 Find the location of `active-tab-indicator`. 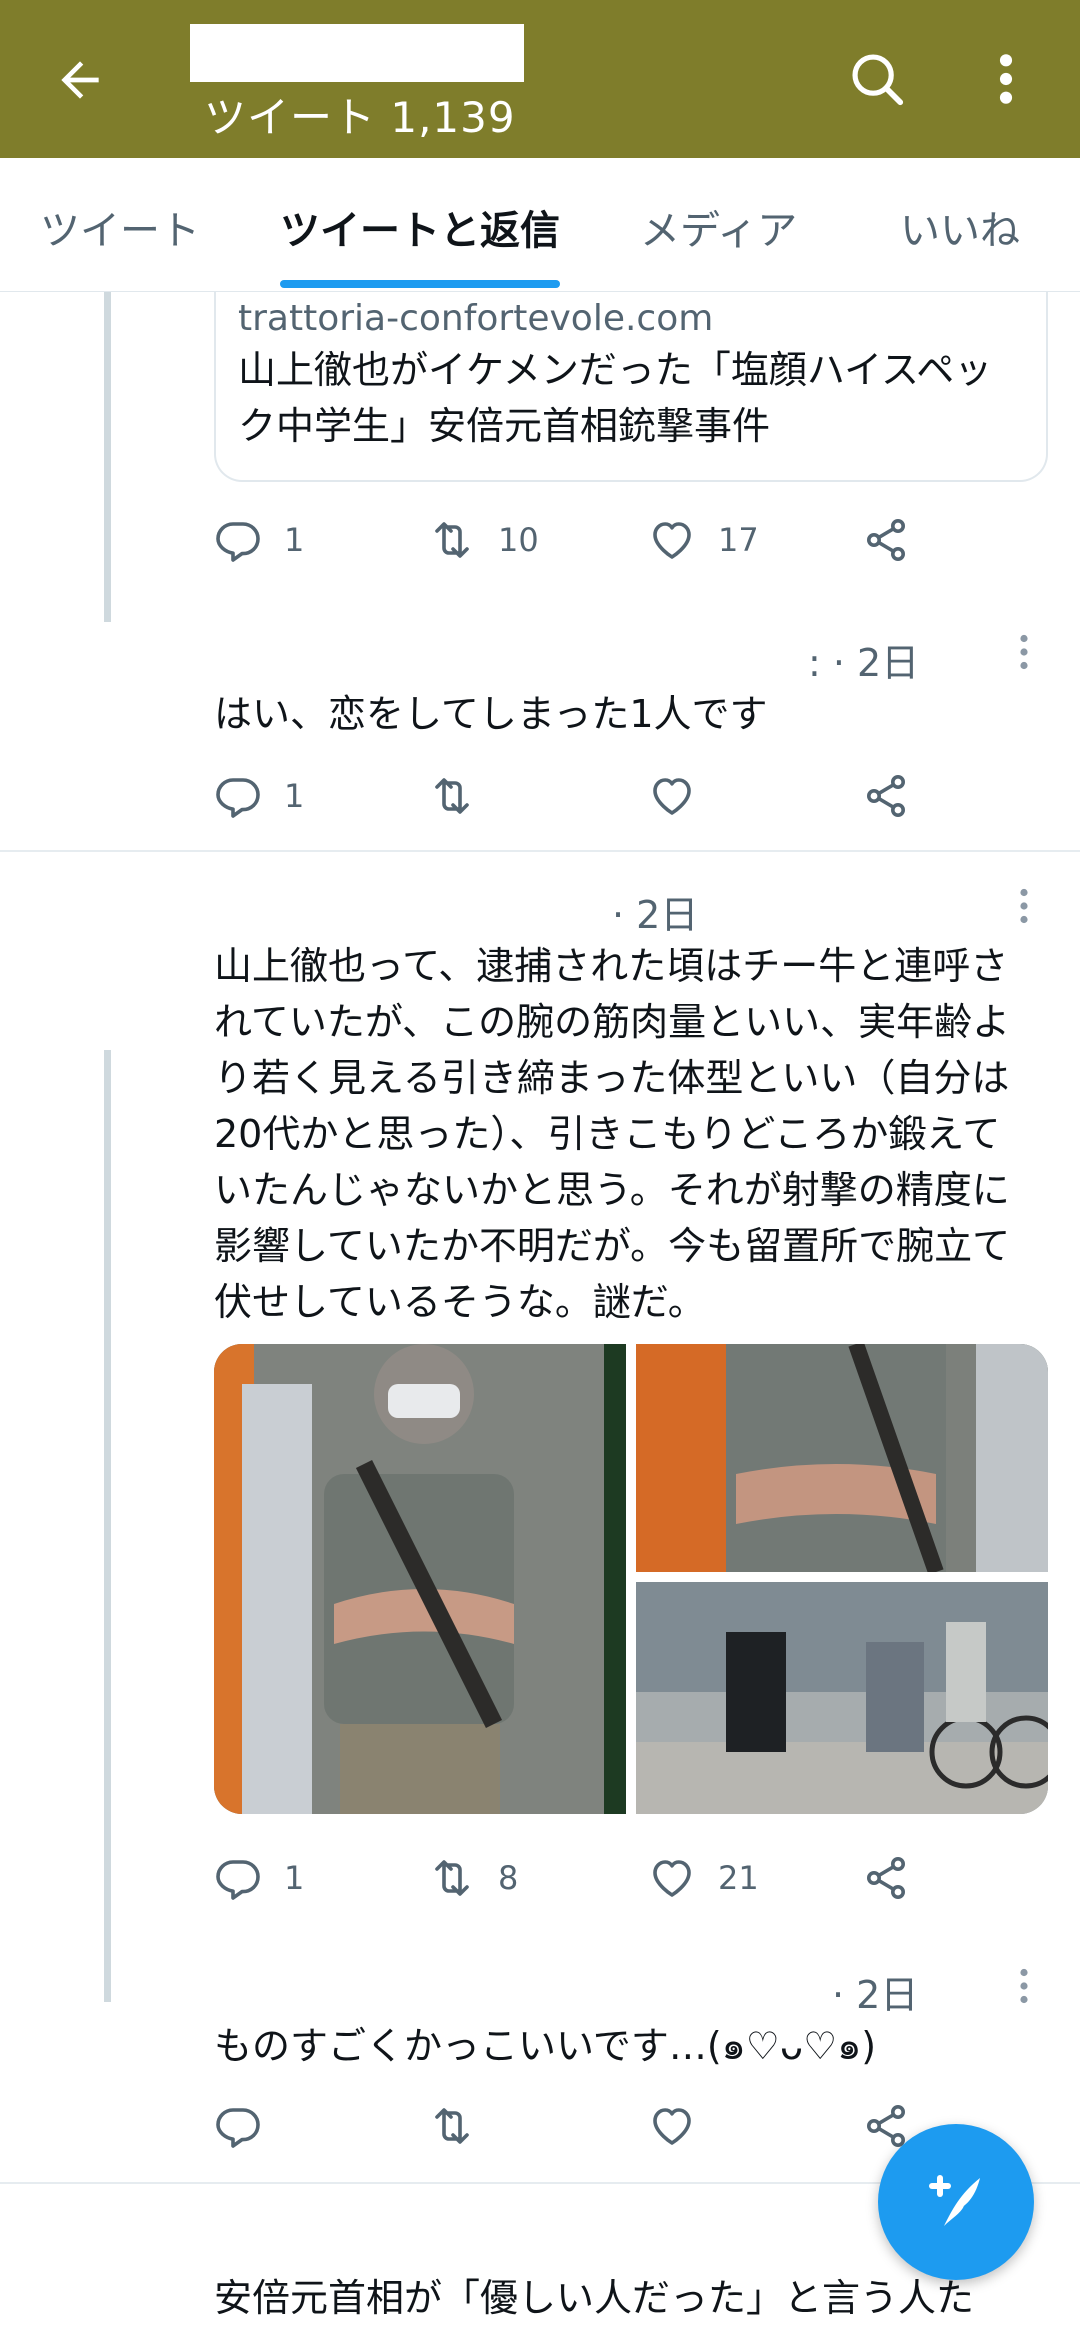

active-tab-indicator is located at coordinates (420, 284).